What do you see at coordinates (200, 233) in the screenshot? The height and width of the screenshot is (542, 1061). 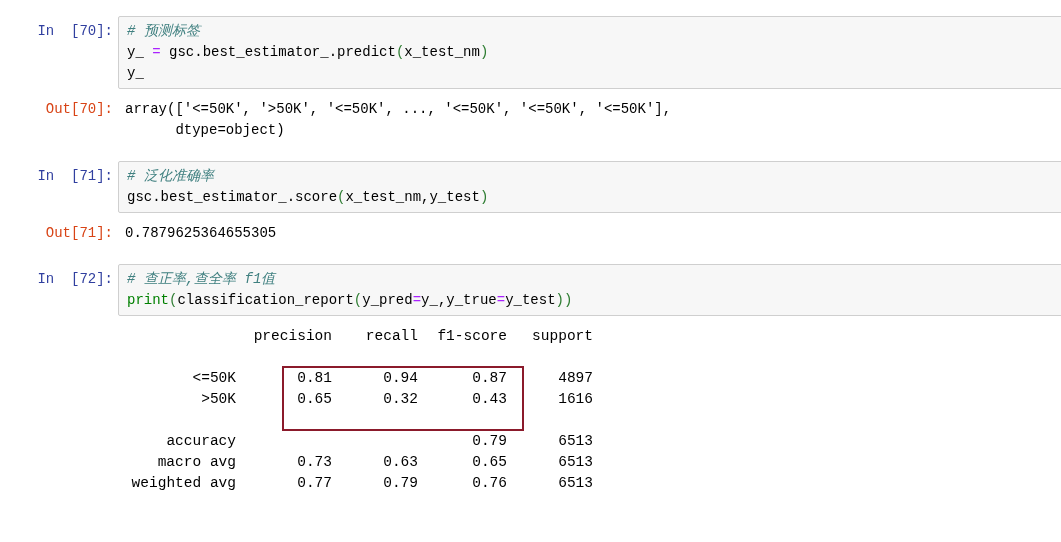 I see `output-text: 0.7879625364655305` at bounding box center [200, 233].